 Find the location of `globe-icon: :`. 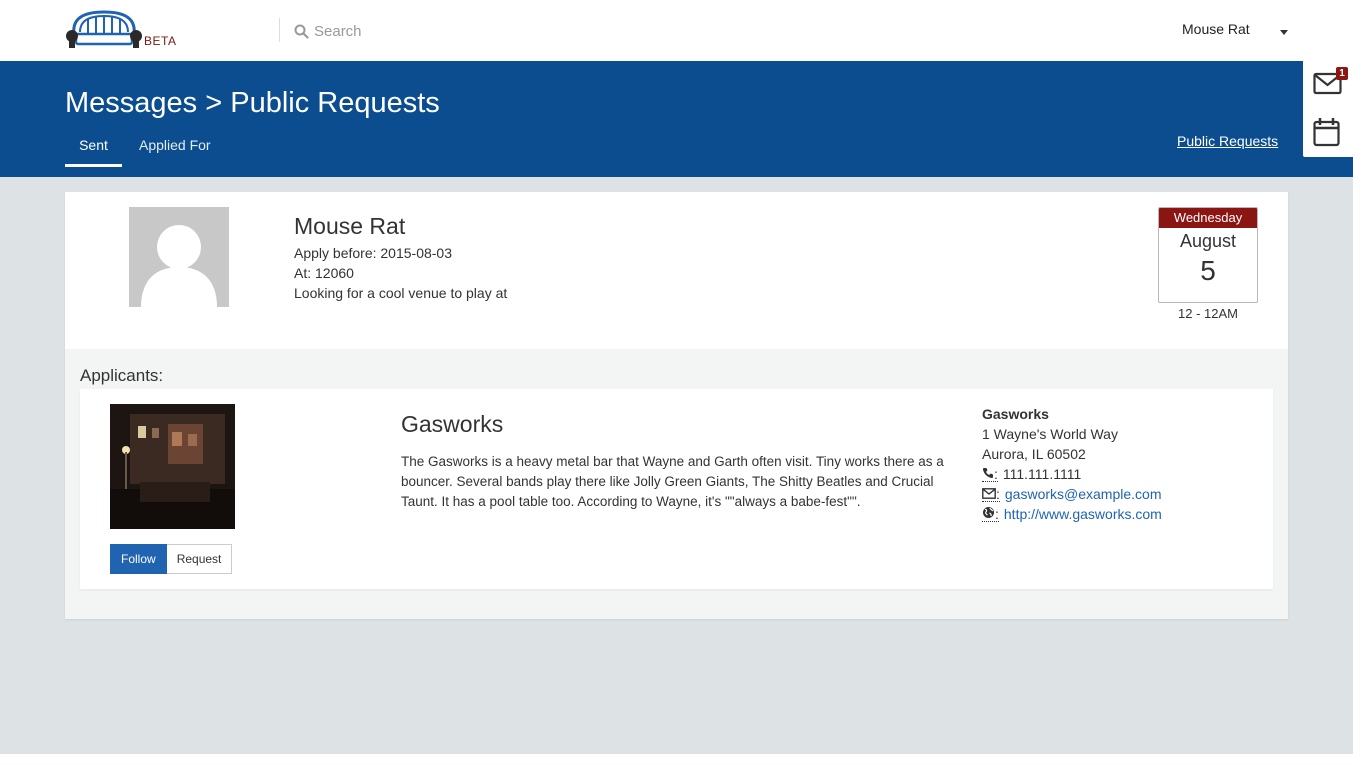

globe-icon: : is located at coordinates (990, 514).